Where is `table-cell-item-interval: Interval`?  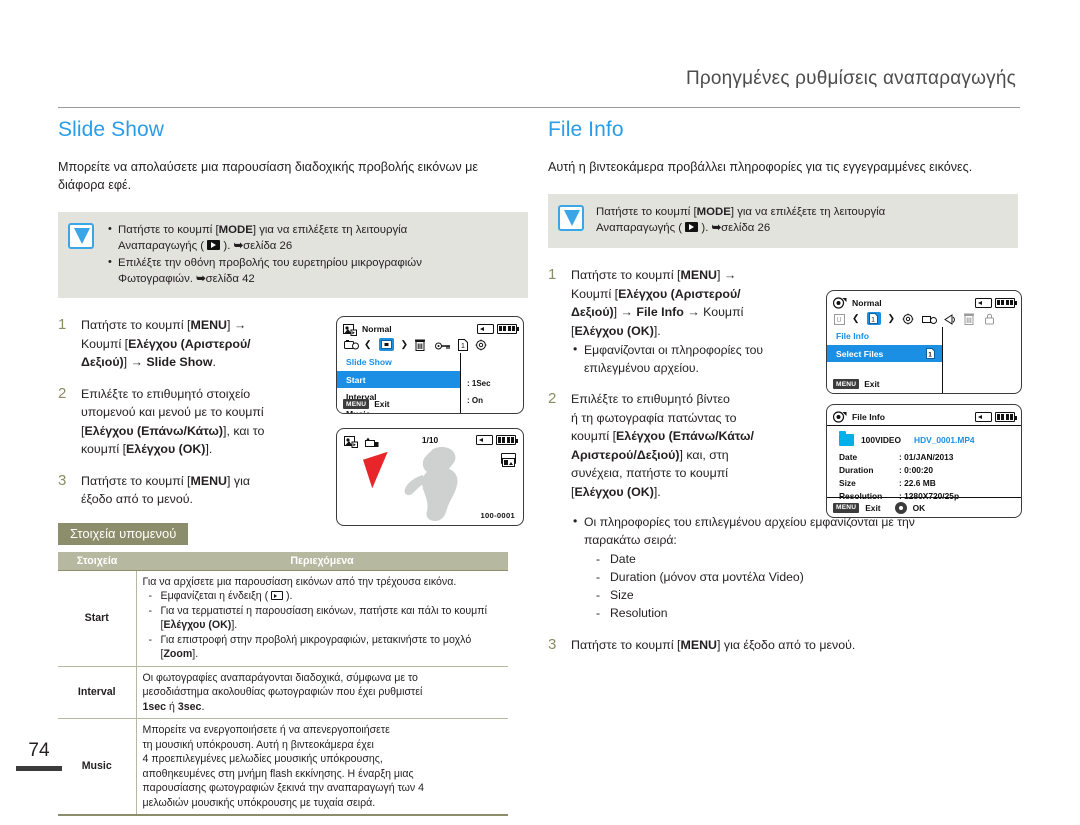
table-cell-item-interval: Interval is located at coordinates (97, 692).